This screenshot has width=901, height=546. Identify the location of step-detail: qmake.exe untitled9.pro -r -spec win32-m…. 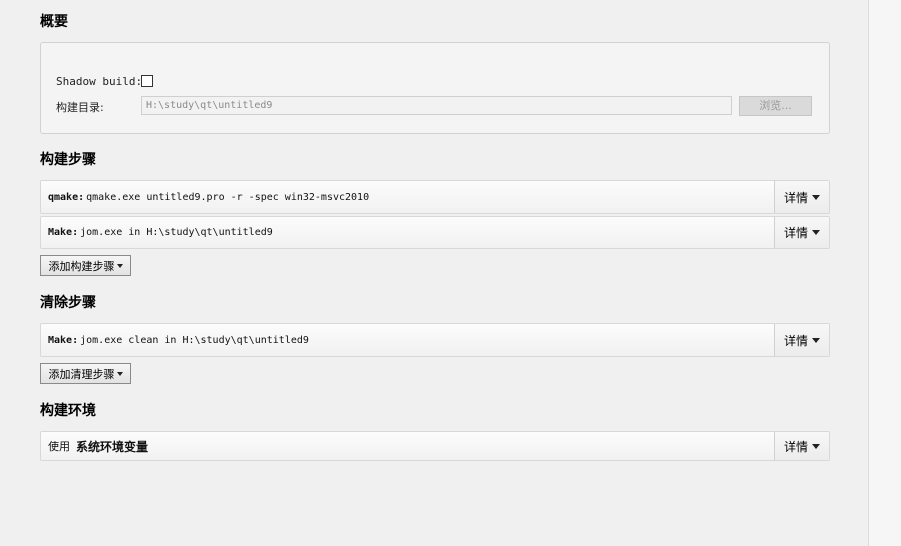
(228, 197).